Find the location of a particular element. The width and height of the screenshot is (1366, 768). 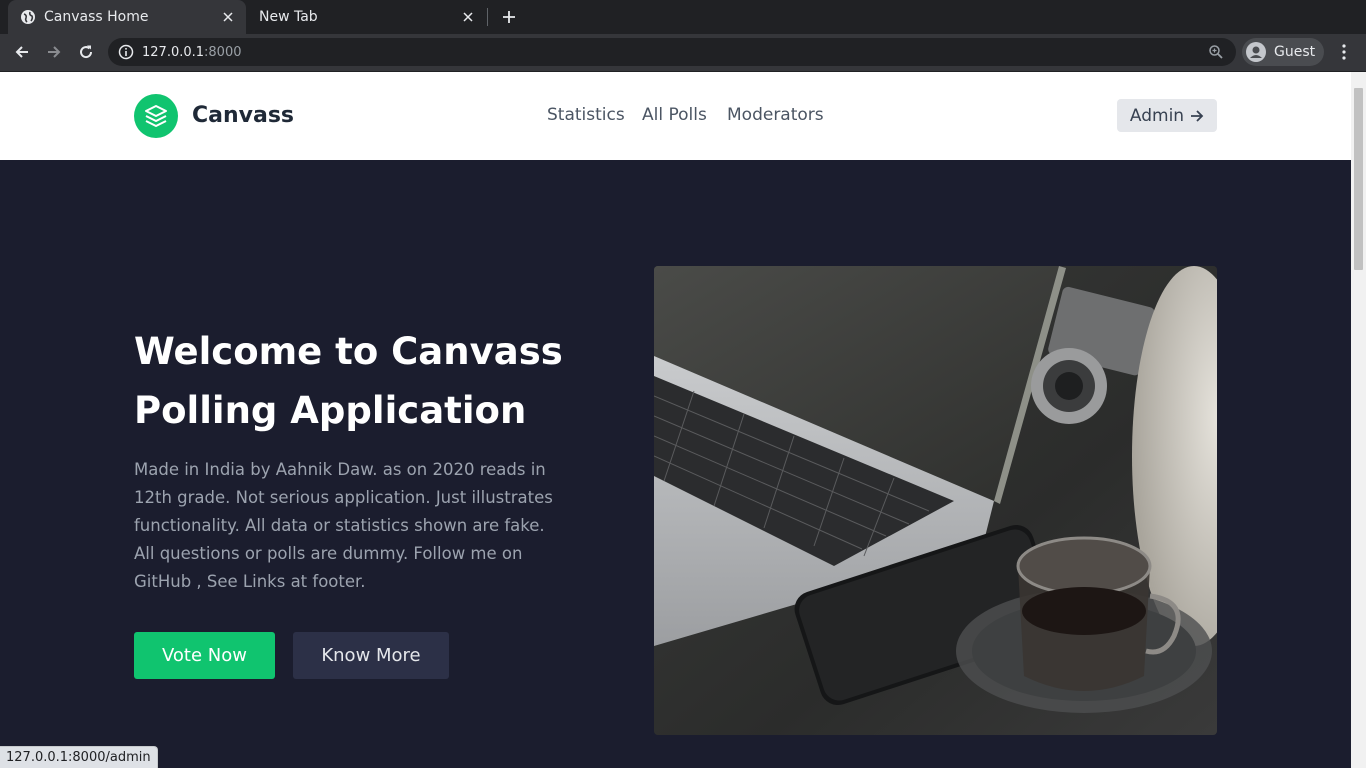

hero-title: Welcome to Canvass Polling Application is located at coordinates (369, 381).